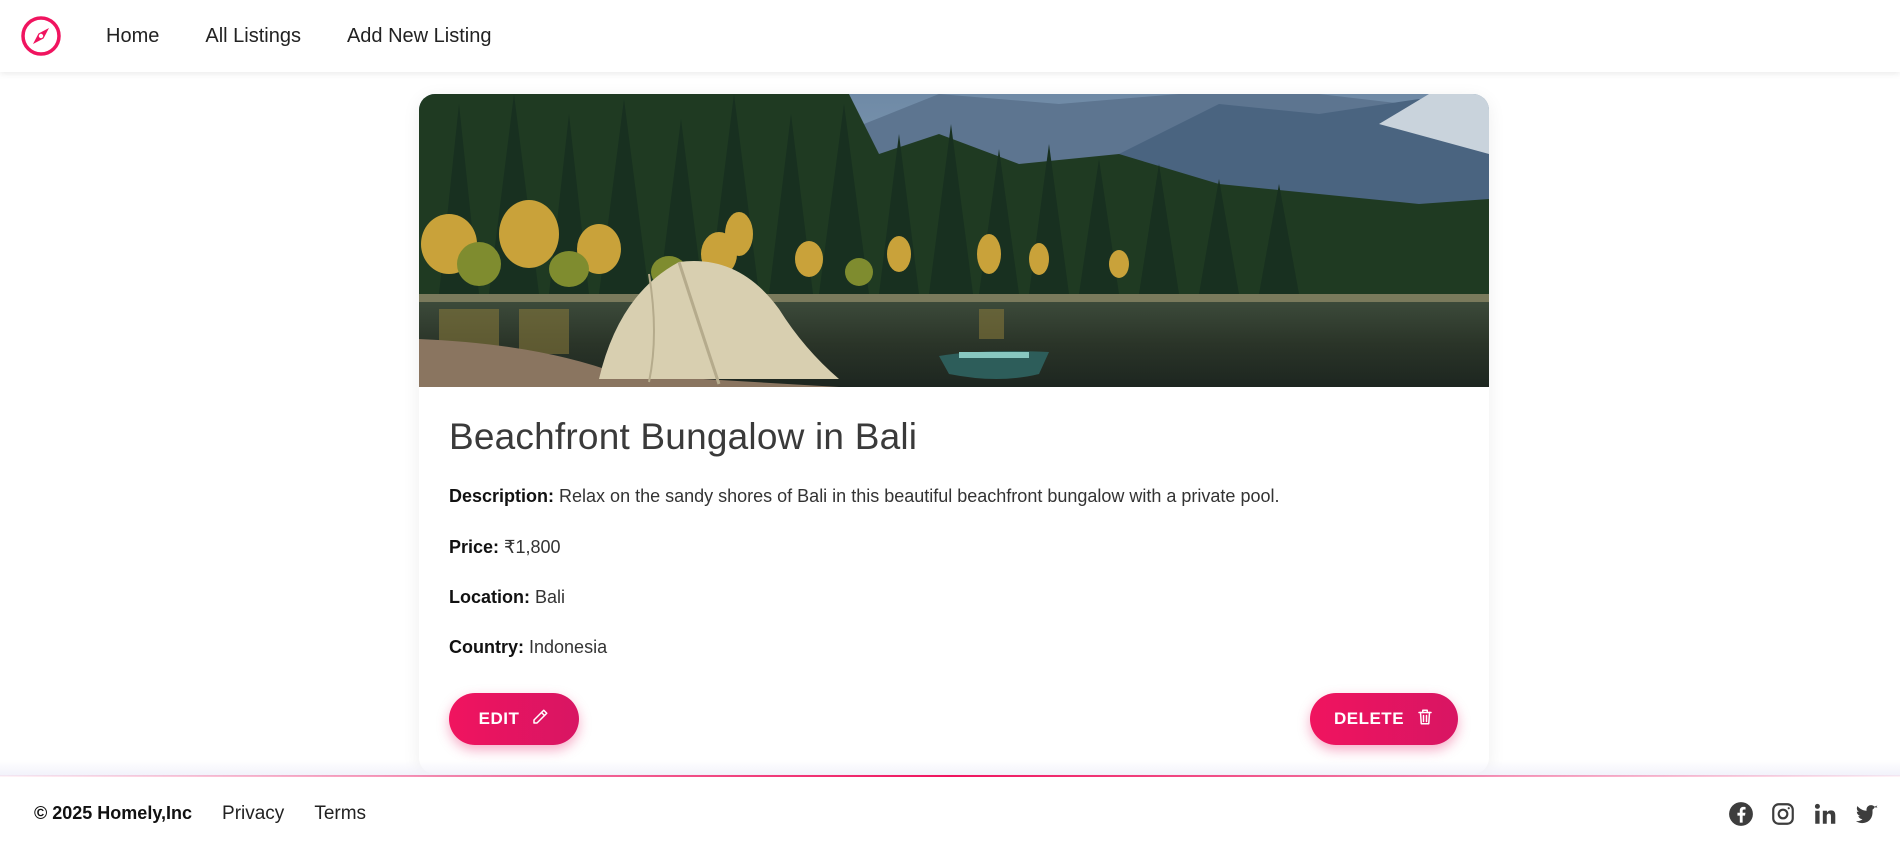  I want to click on price-value: ₹1,800, so click(532, 547).